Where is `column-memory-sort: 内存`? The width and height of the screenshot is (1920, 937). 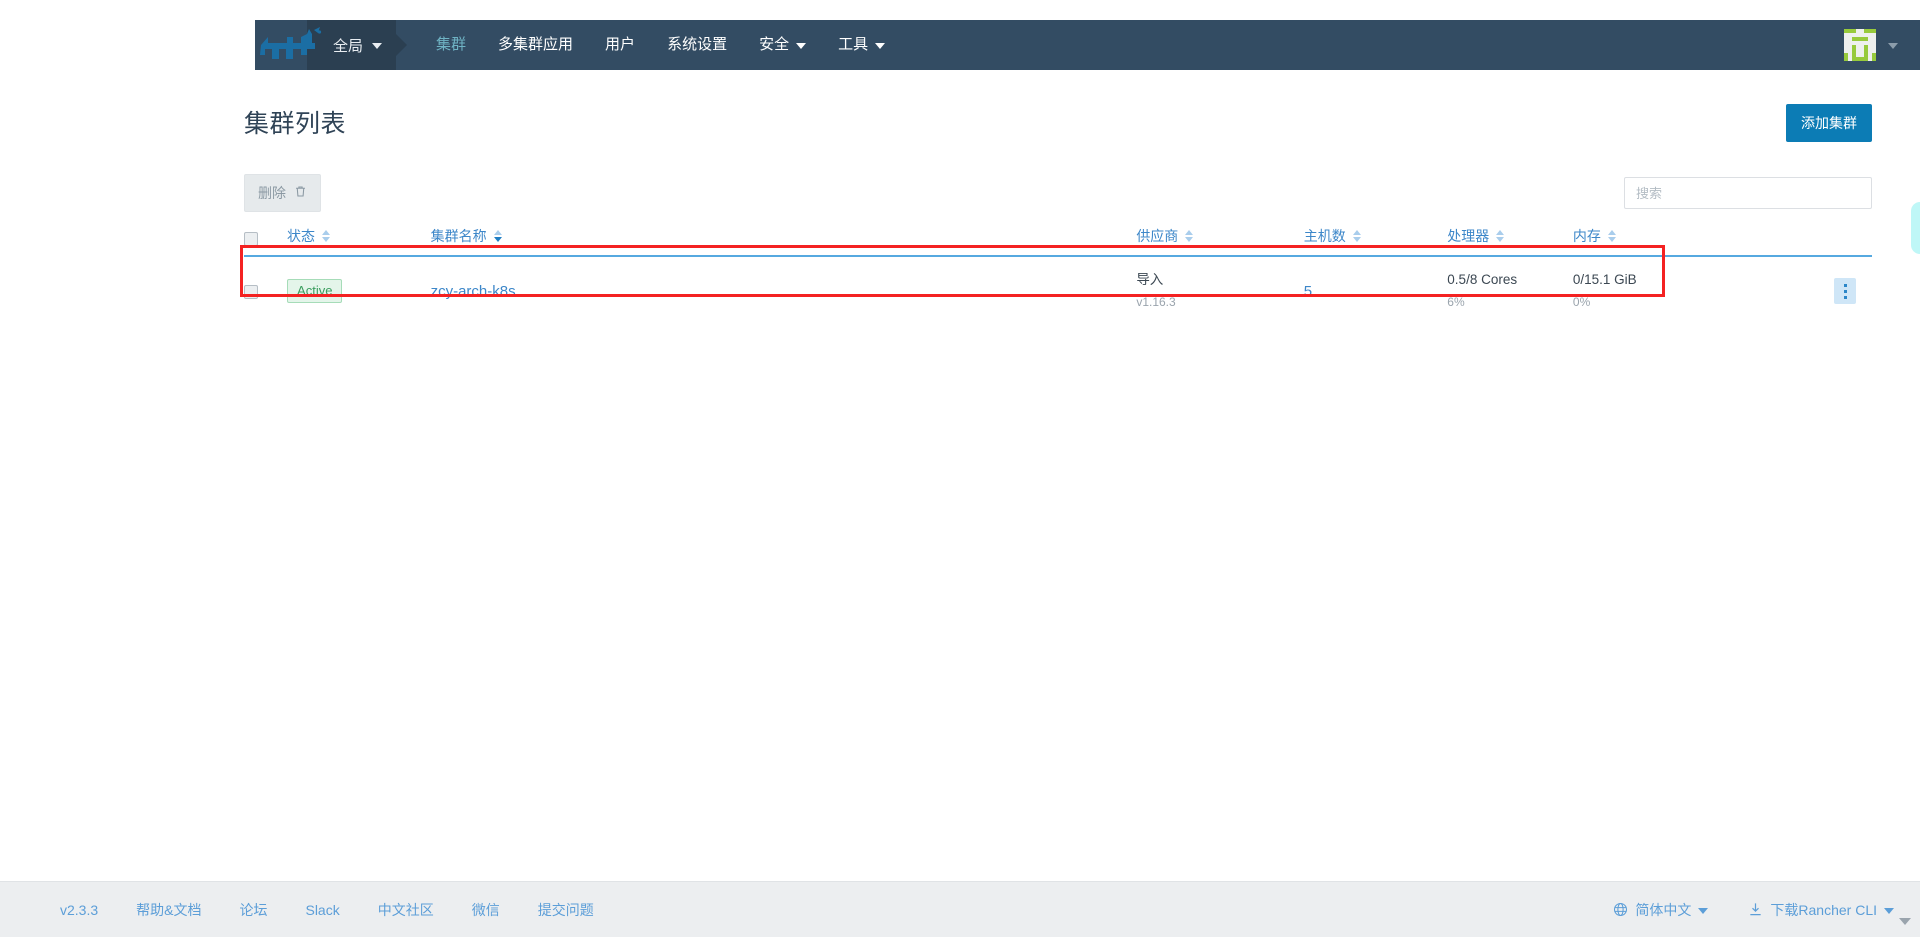 column-memory-sort: 内存 is located at coordinates (1594, 236).